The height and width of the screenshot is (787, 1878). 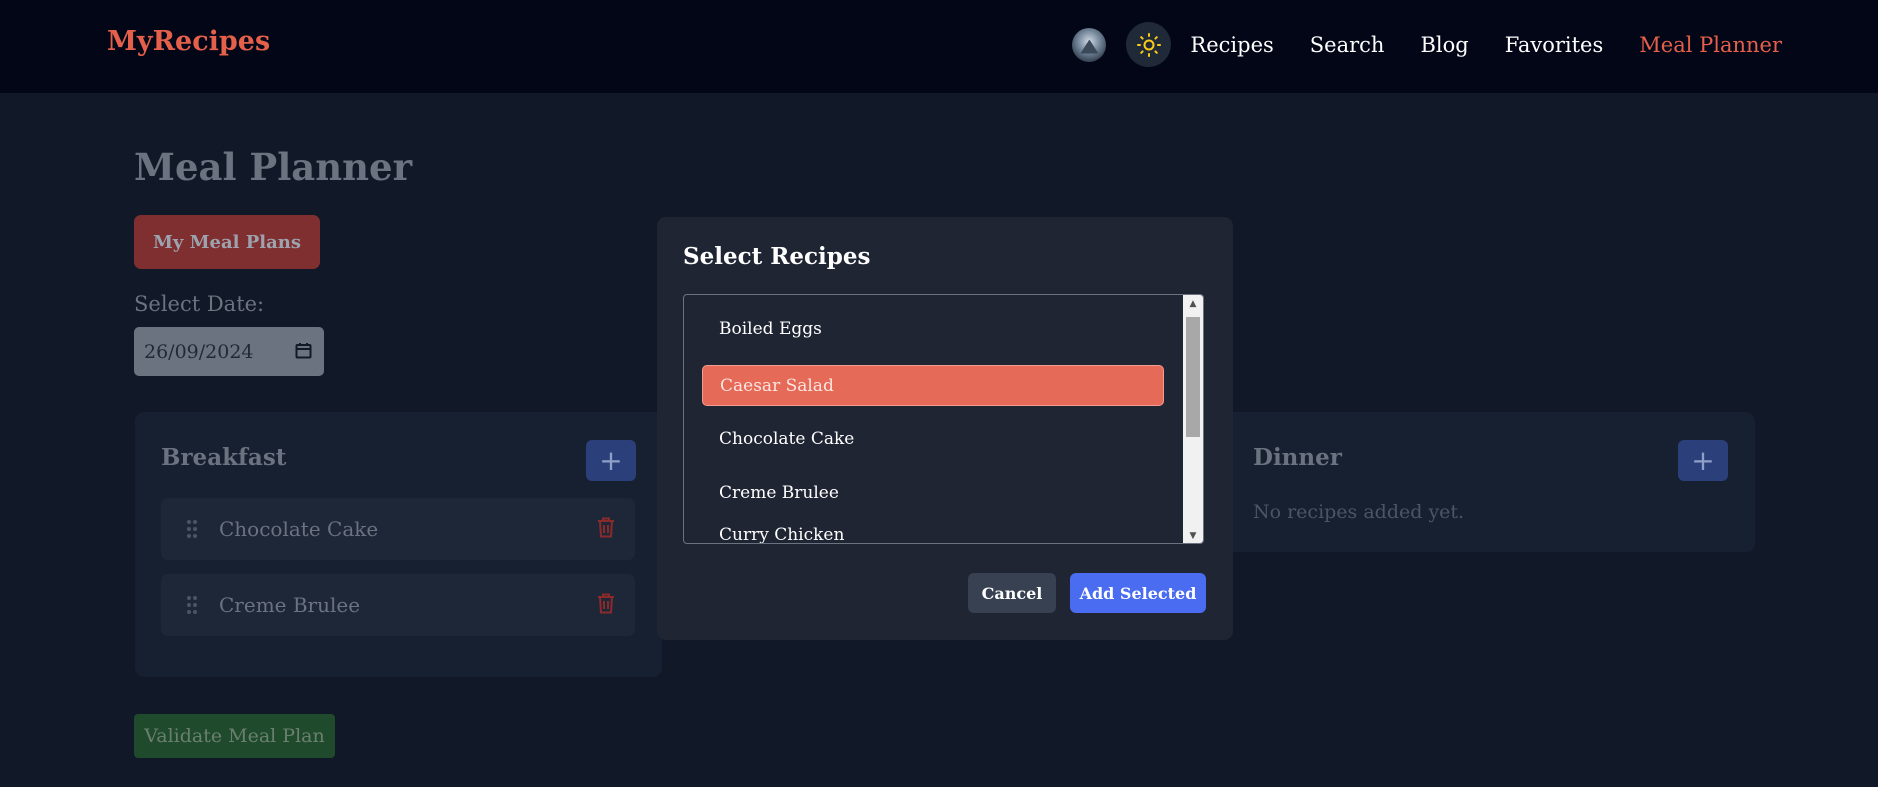 What do you see at coordinates (1193, 535) in the screenshot?
I see `scroll-down-icon: ▼` at bounding box center [1193, 535].